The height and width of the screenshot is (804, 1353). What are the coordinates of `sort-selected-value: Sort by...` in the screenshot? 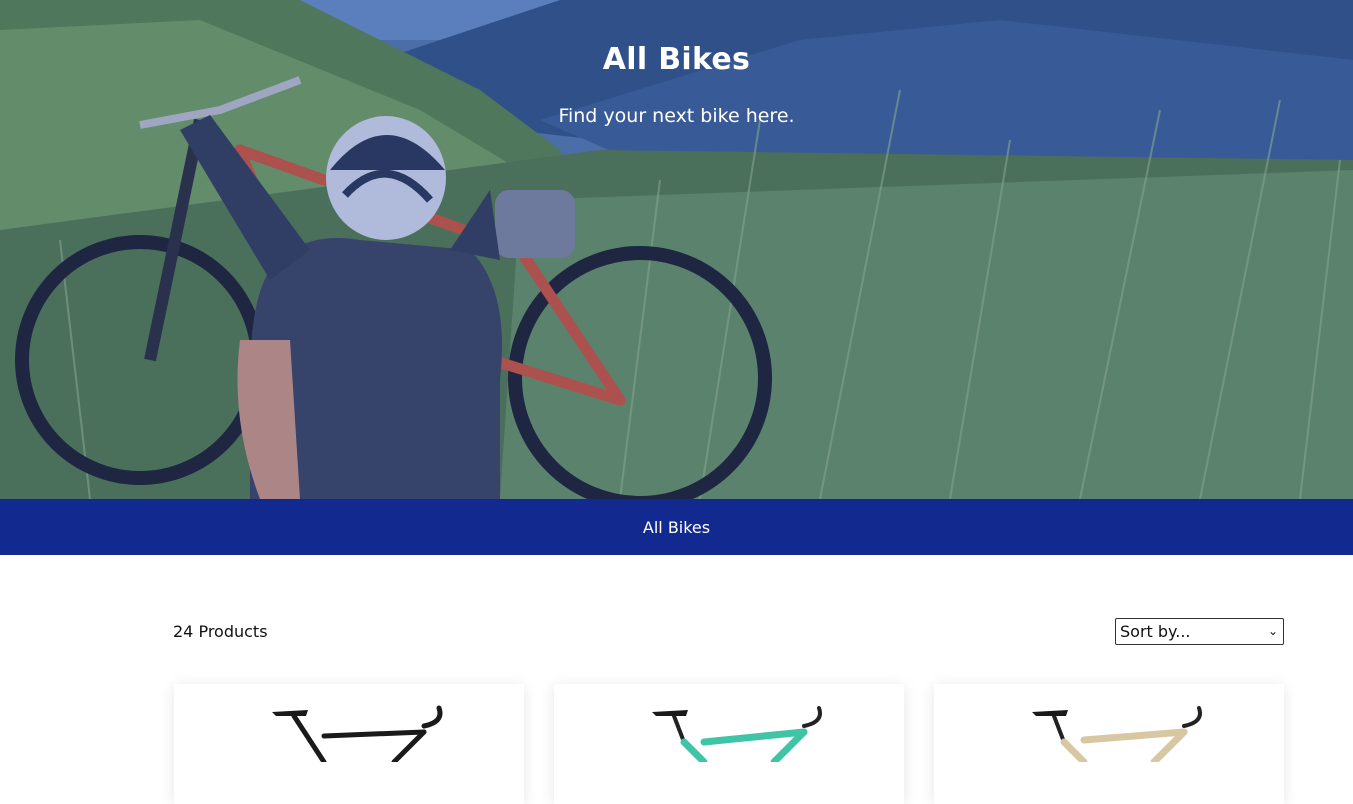 It's located at (1155, 631).